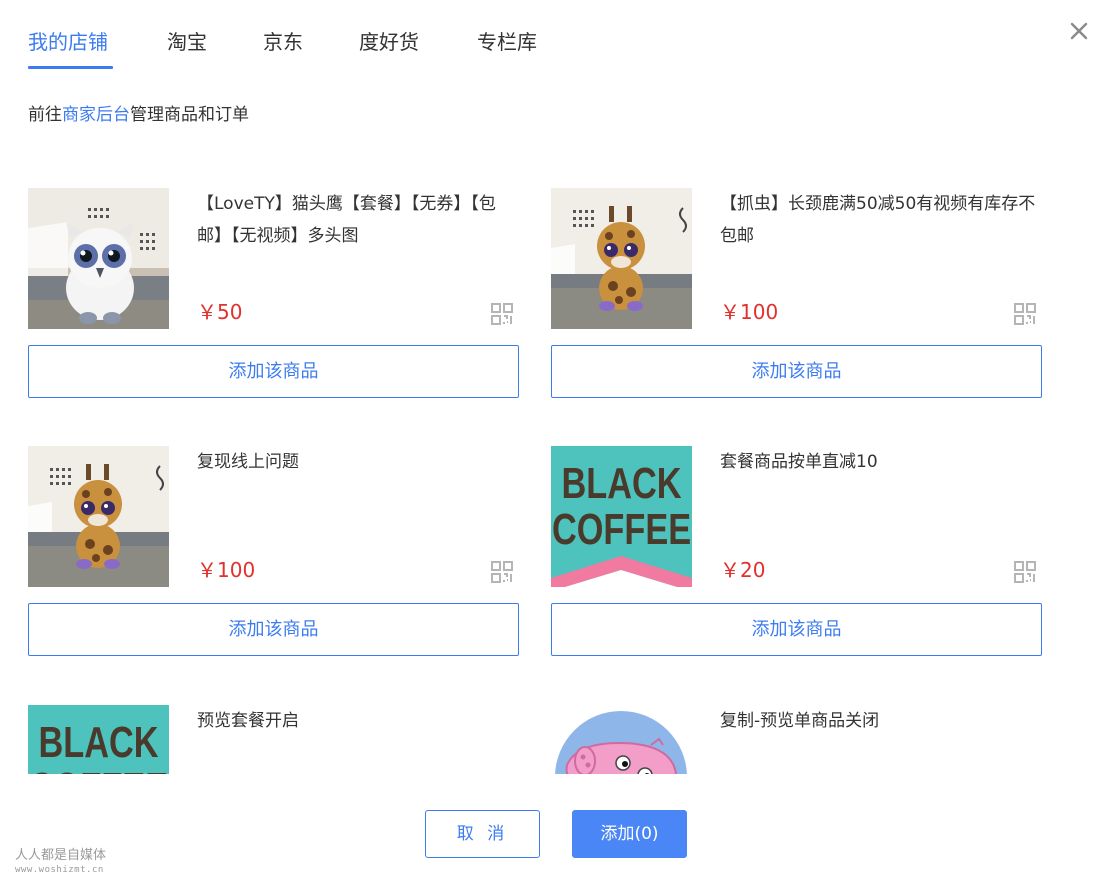 The width and height of the screenshot is (1116, 884). Describe the element at coordinates (248, 721) in the screenshot. I see `product-title: 预览套餐开启` at that location.